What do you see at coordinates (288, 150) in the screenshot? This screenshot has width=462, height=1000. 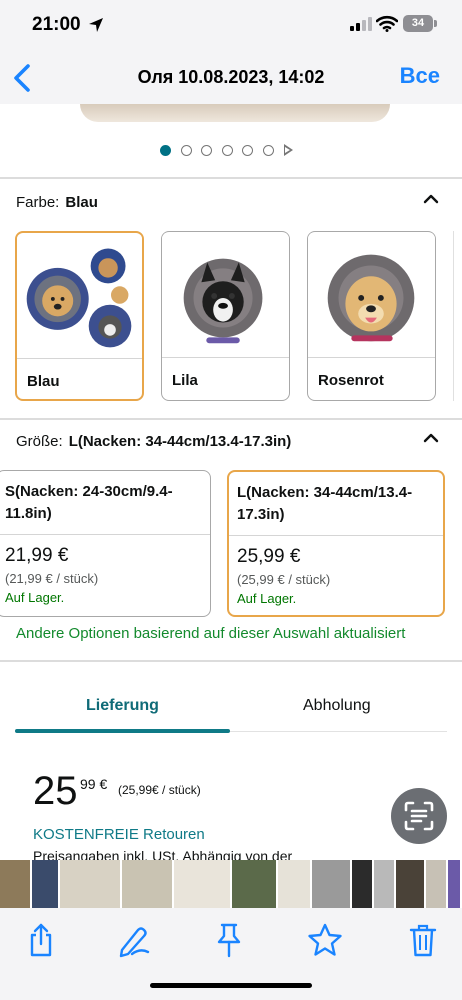 I see `gallery-play-icon` at bounding box center [288, 150].